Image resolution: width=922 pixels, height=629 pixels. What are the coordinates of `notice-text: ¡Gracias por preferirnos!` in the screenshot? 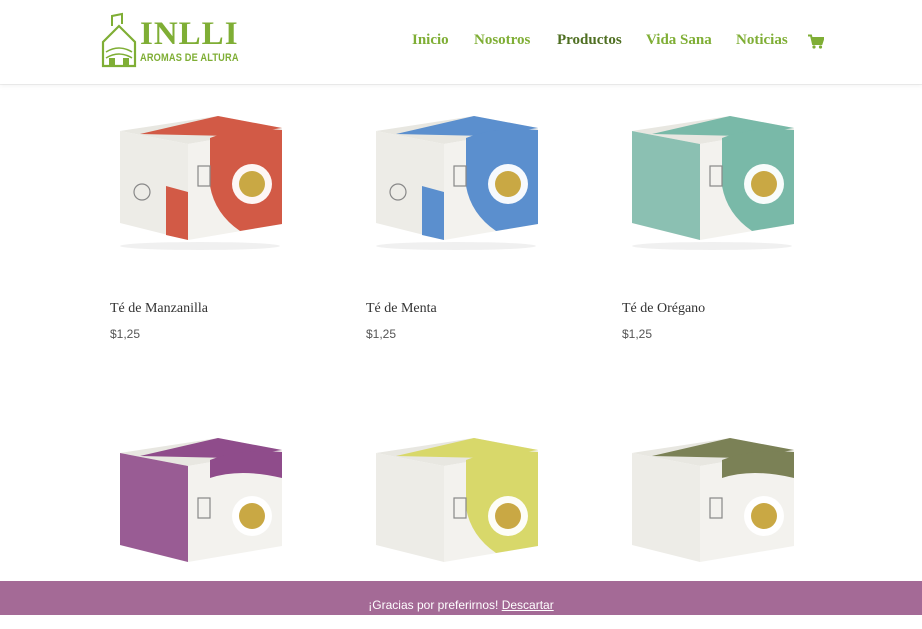 It's located at (433, 605).